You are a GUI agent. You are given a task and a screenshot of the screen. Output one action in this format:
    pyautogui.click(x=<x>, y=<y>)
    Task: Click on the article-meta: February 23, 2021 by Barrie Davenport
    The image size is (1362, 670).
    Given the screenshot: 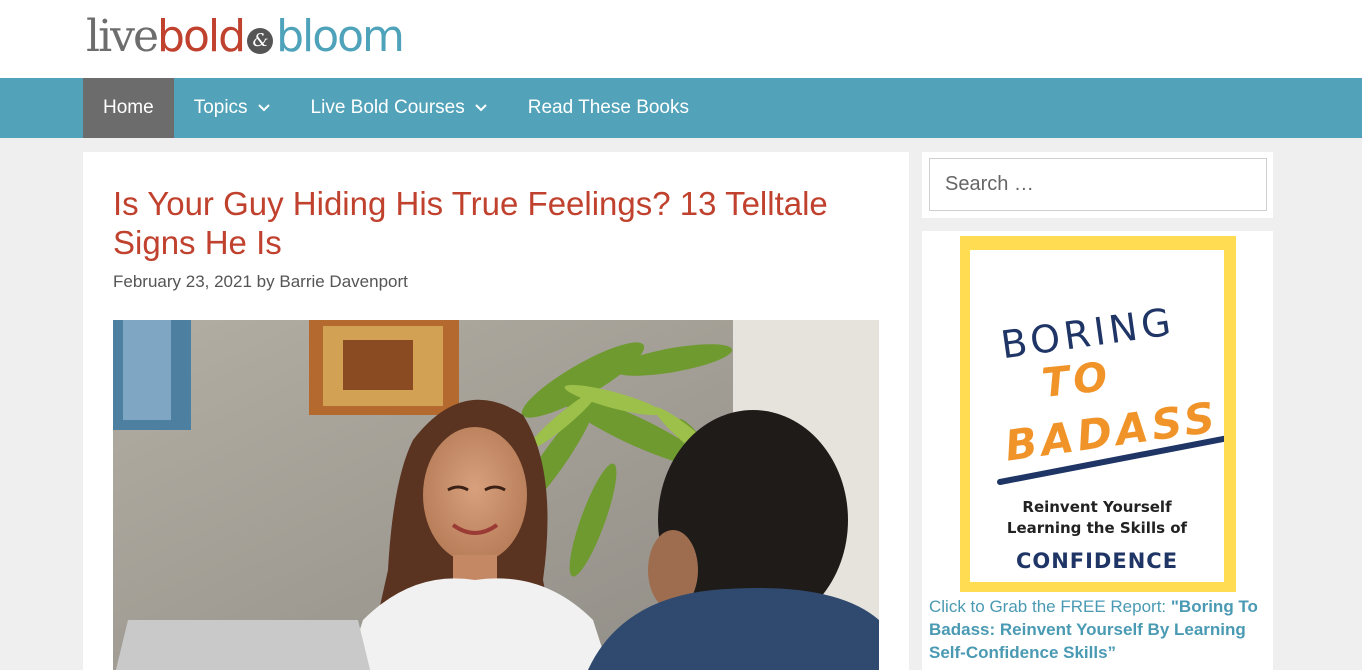 What is the action you would take?
    pyautogui.click(x=260, y=282)
    